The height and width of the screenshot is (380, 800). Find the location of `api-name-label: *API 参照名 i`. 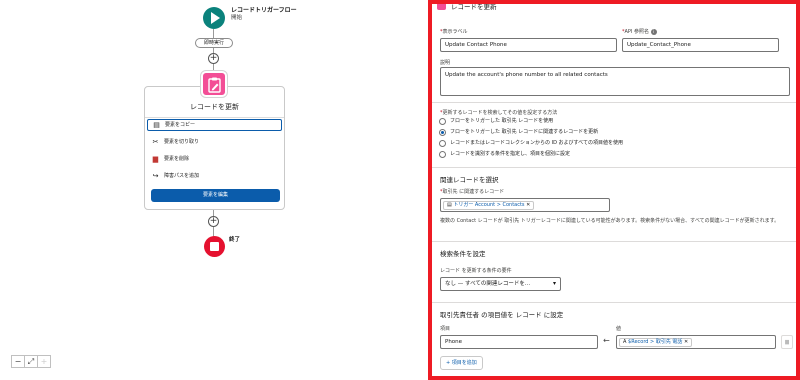

api-name-label: *API 参照名 i is located at coordinates (639, 31).